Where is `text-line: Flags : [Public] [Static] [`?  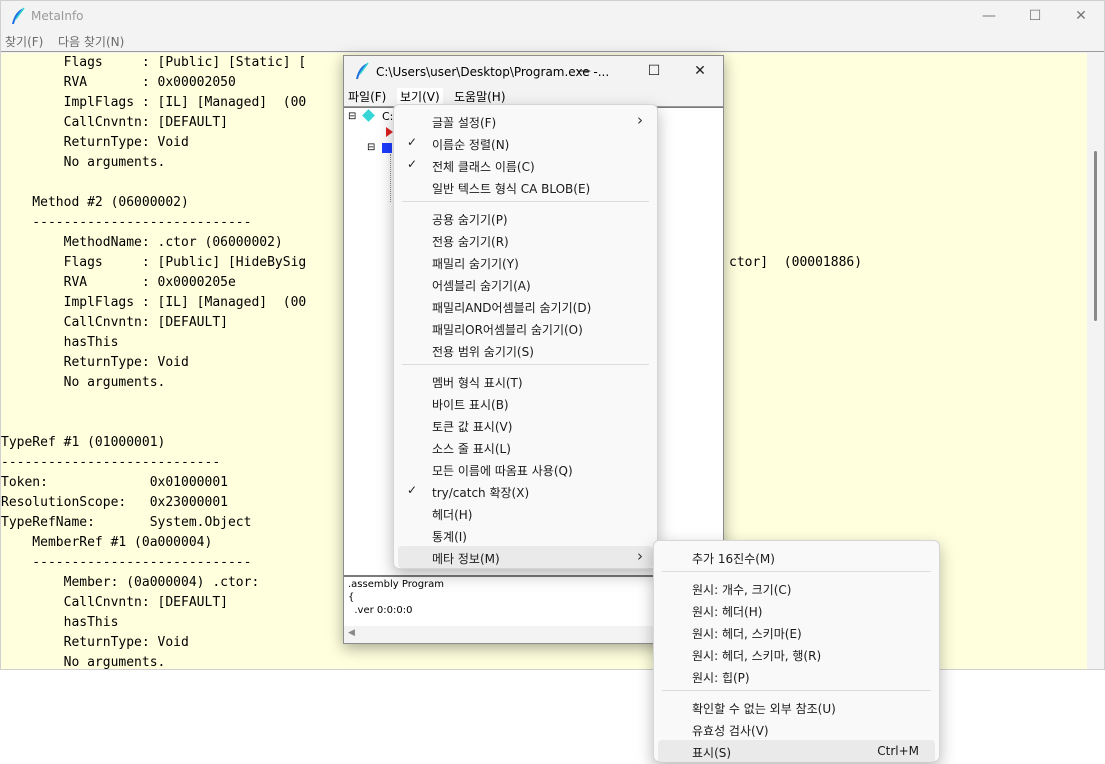
text-line: Flags : [Public] [Static] [ is located at coordinates (154, 62).